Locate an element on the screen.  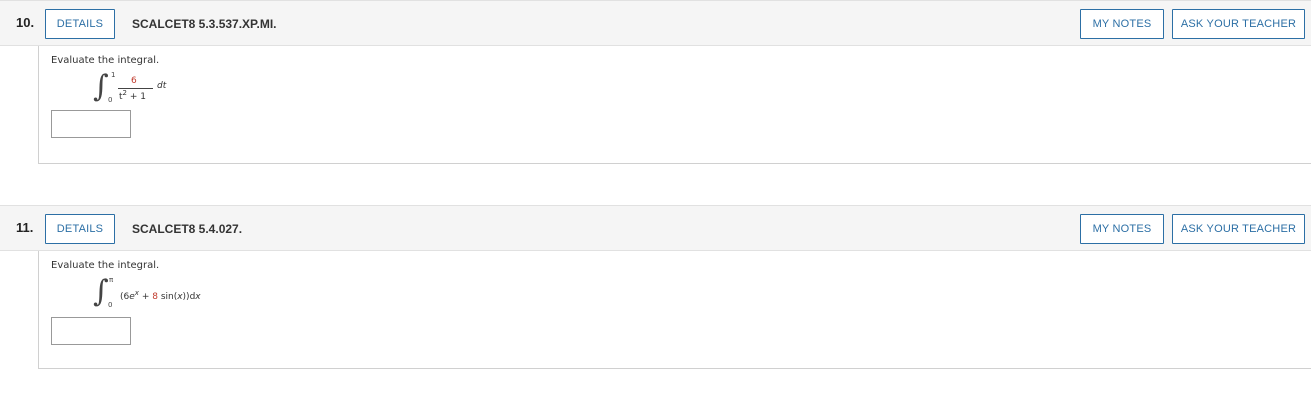
close-paren: )) is located at coordinates (186, 297).